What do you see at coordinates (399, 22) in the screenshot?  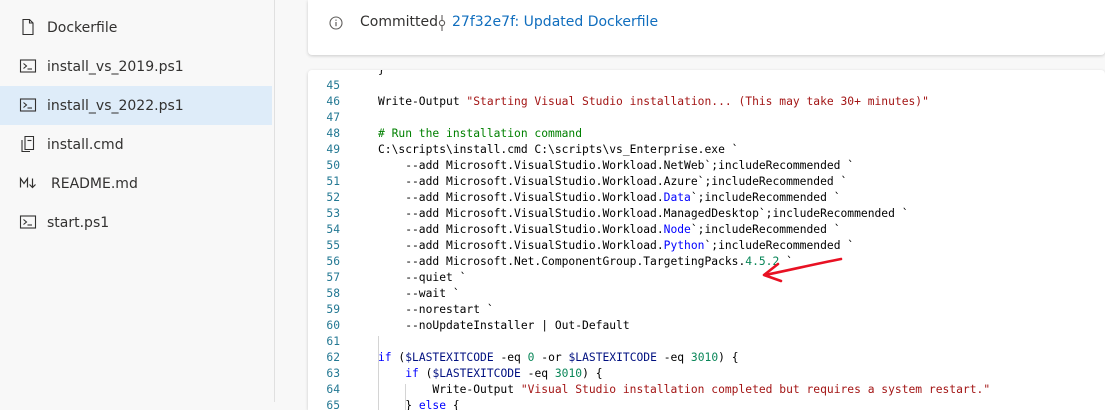 I see `commit-status-text: Committed` at bounding box center [399, 22].